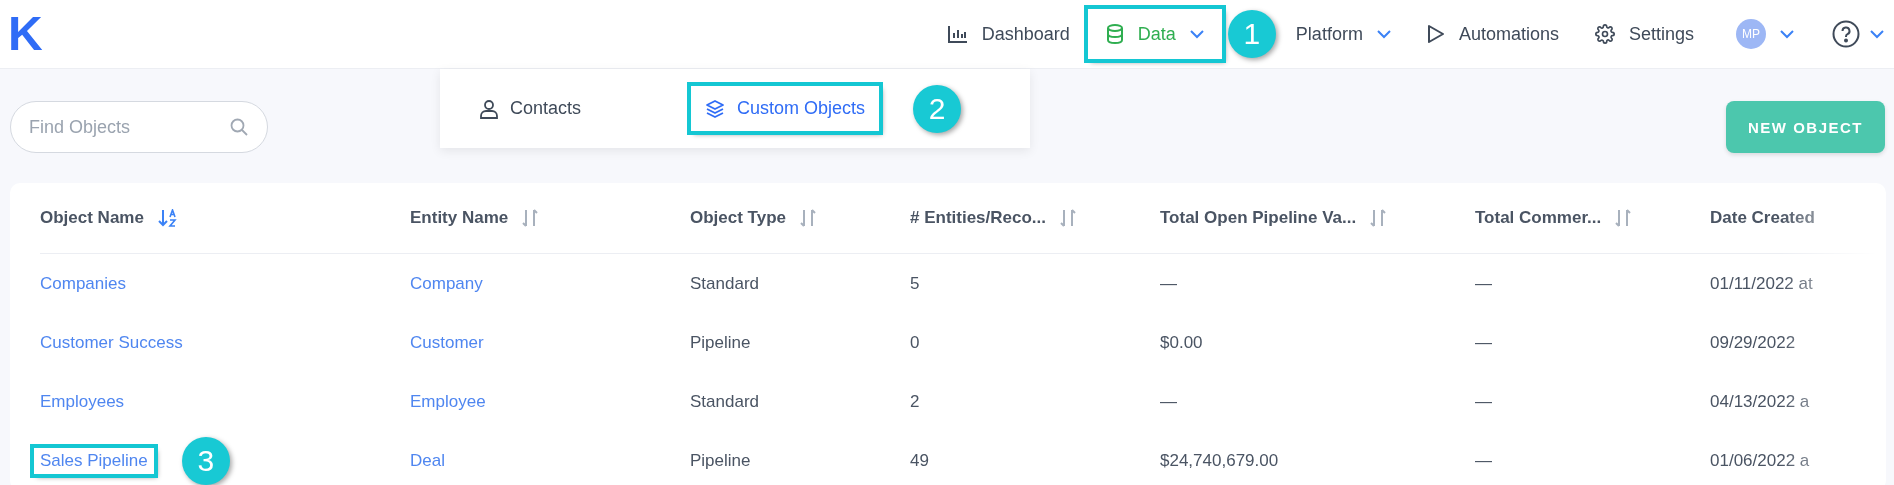 Image resolution: width=1894 pixels, height=485 pixels. I want to click on table-cell: 5, so click(915, 283).